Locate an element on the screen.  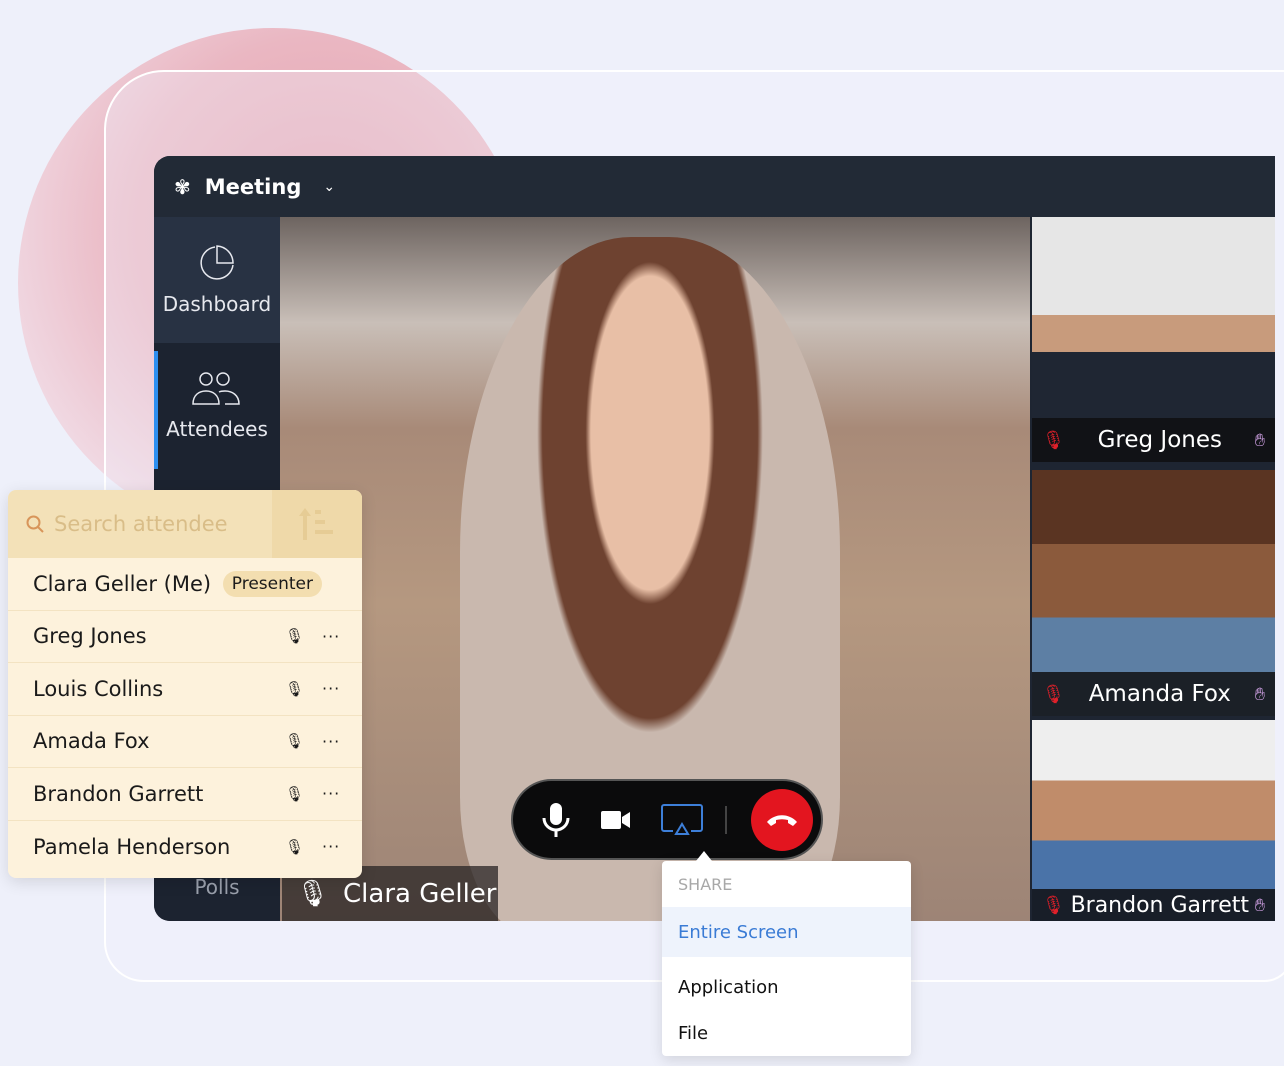
sidebar-item-dashboard: Dashboard is located at coordinates (217, 280).